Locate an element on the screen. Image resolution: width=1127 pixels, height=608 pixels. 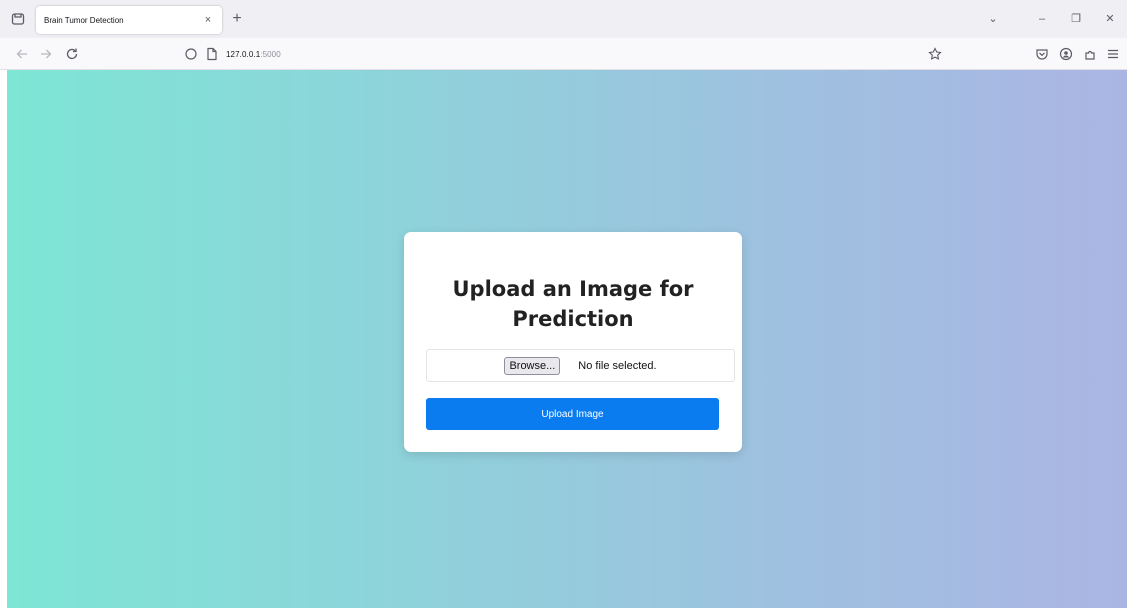
upload-image-button: Upload Image is located at coordinates (572, 414).